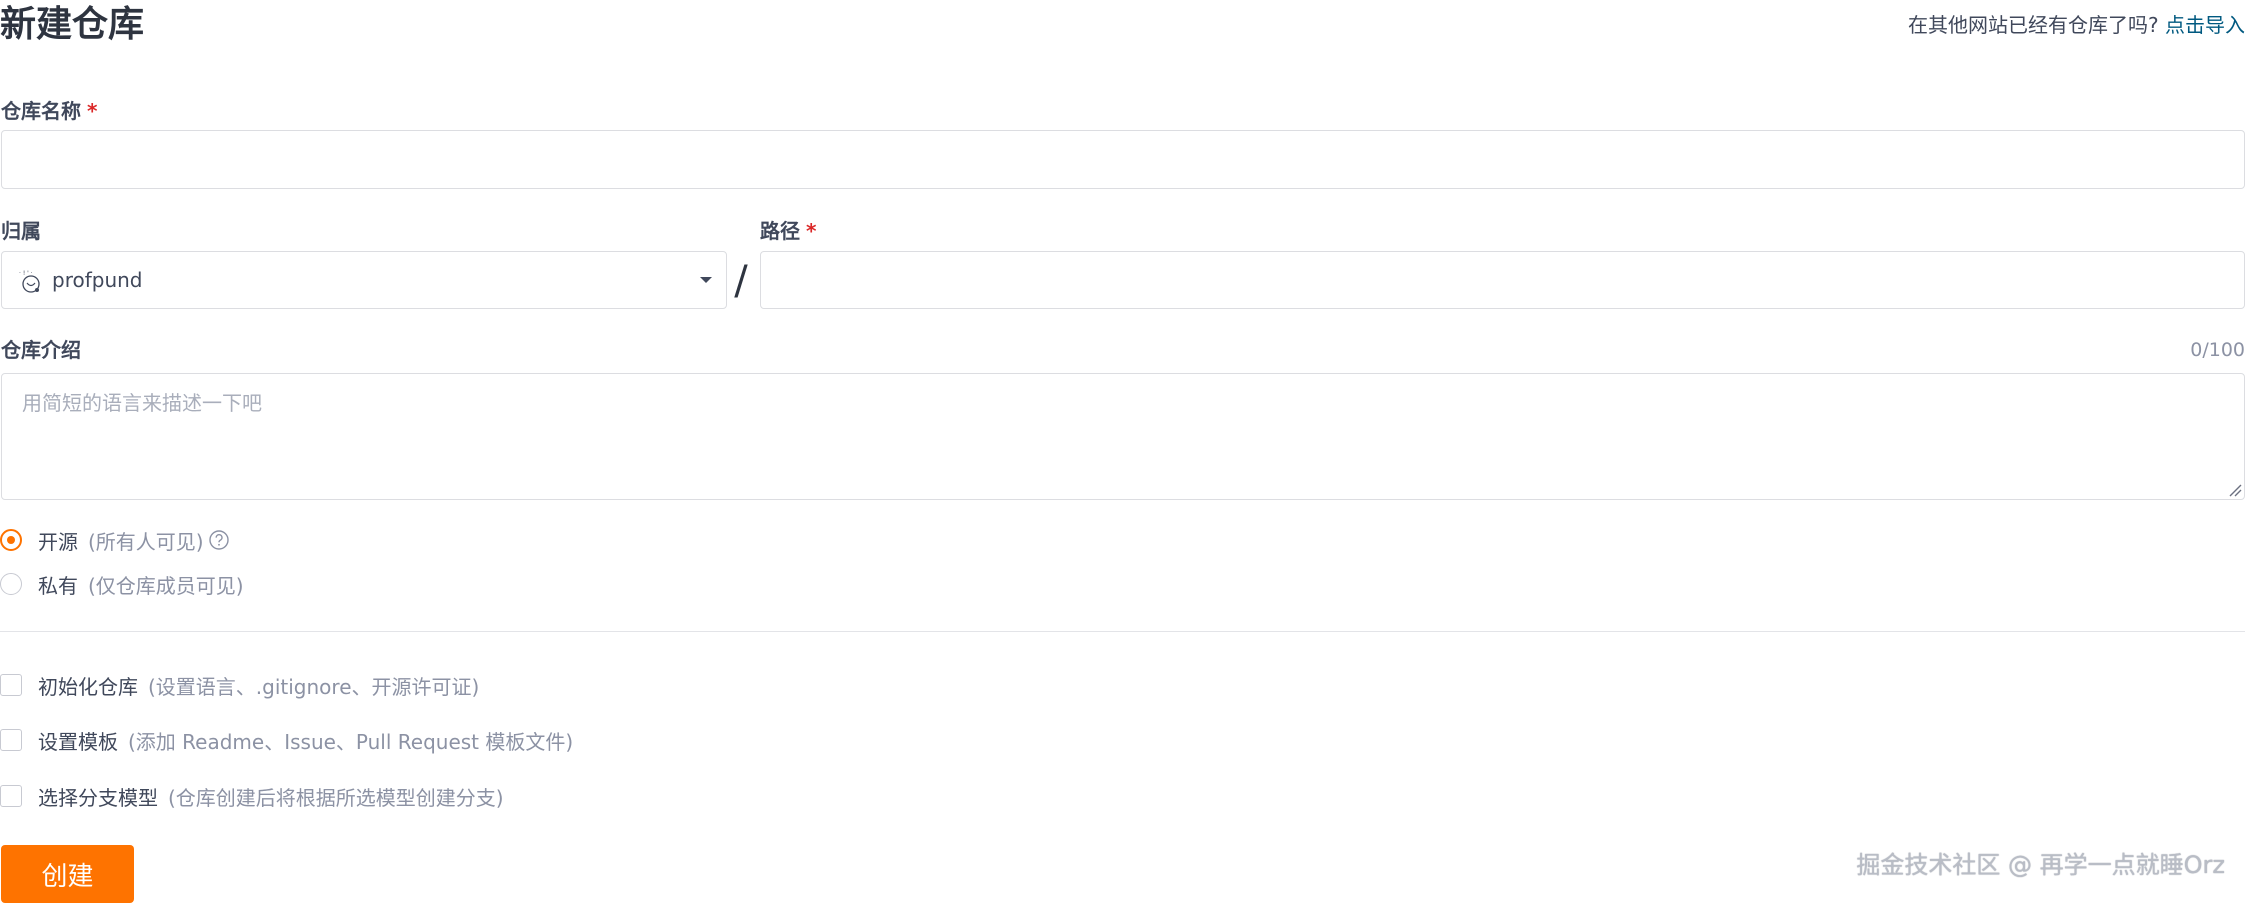 This screenshot has width=2245, height=904. Describe the element at coordinates (98, 797) in the screenshot. I see `option-label: 选择分支模型` at that location.